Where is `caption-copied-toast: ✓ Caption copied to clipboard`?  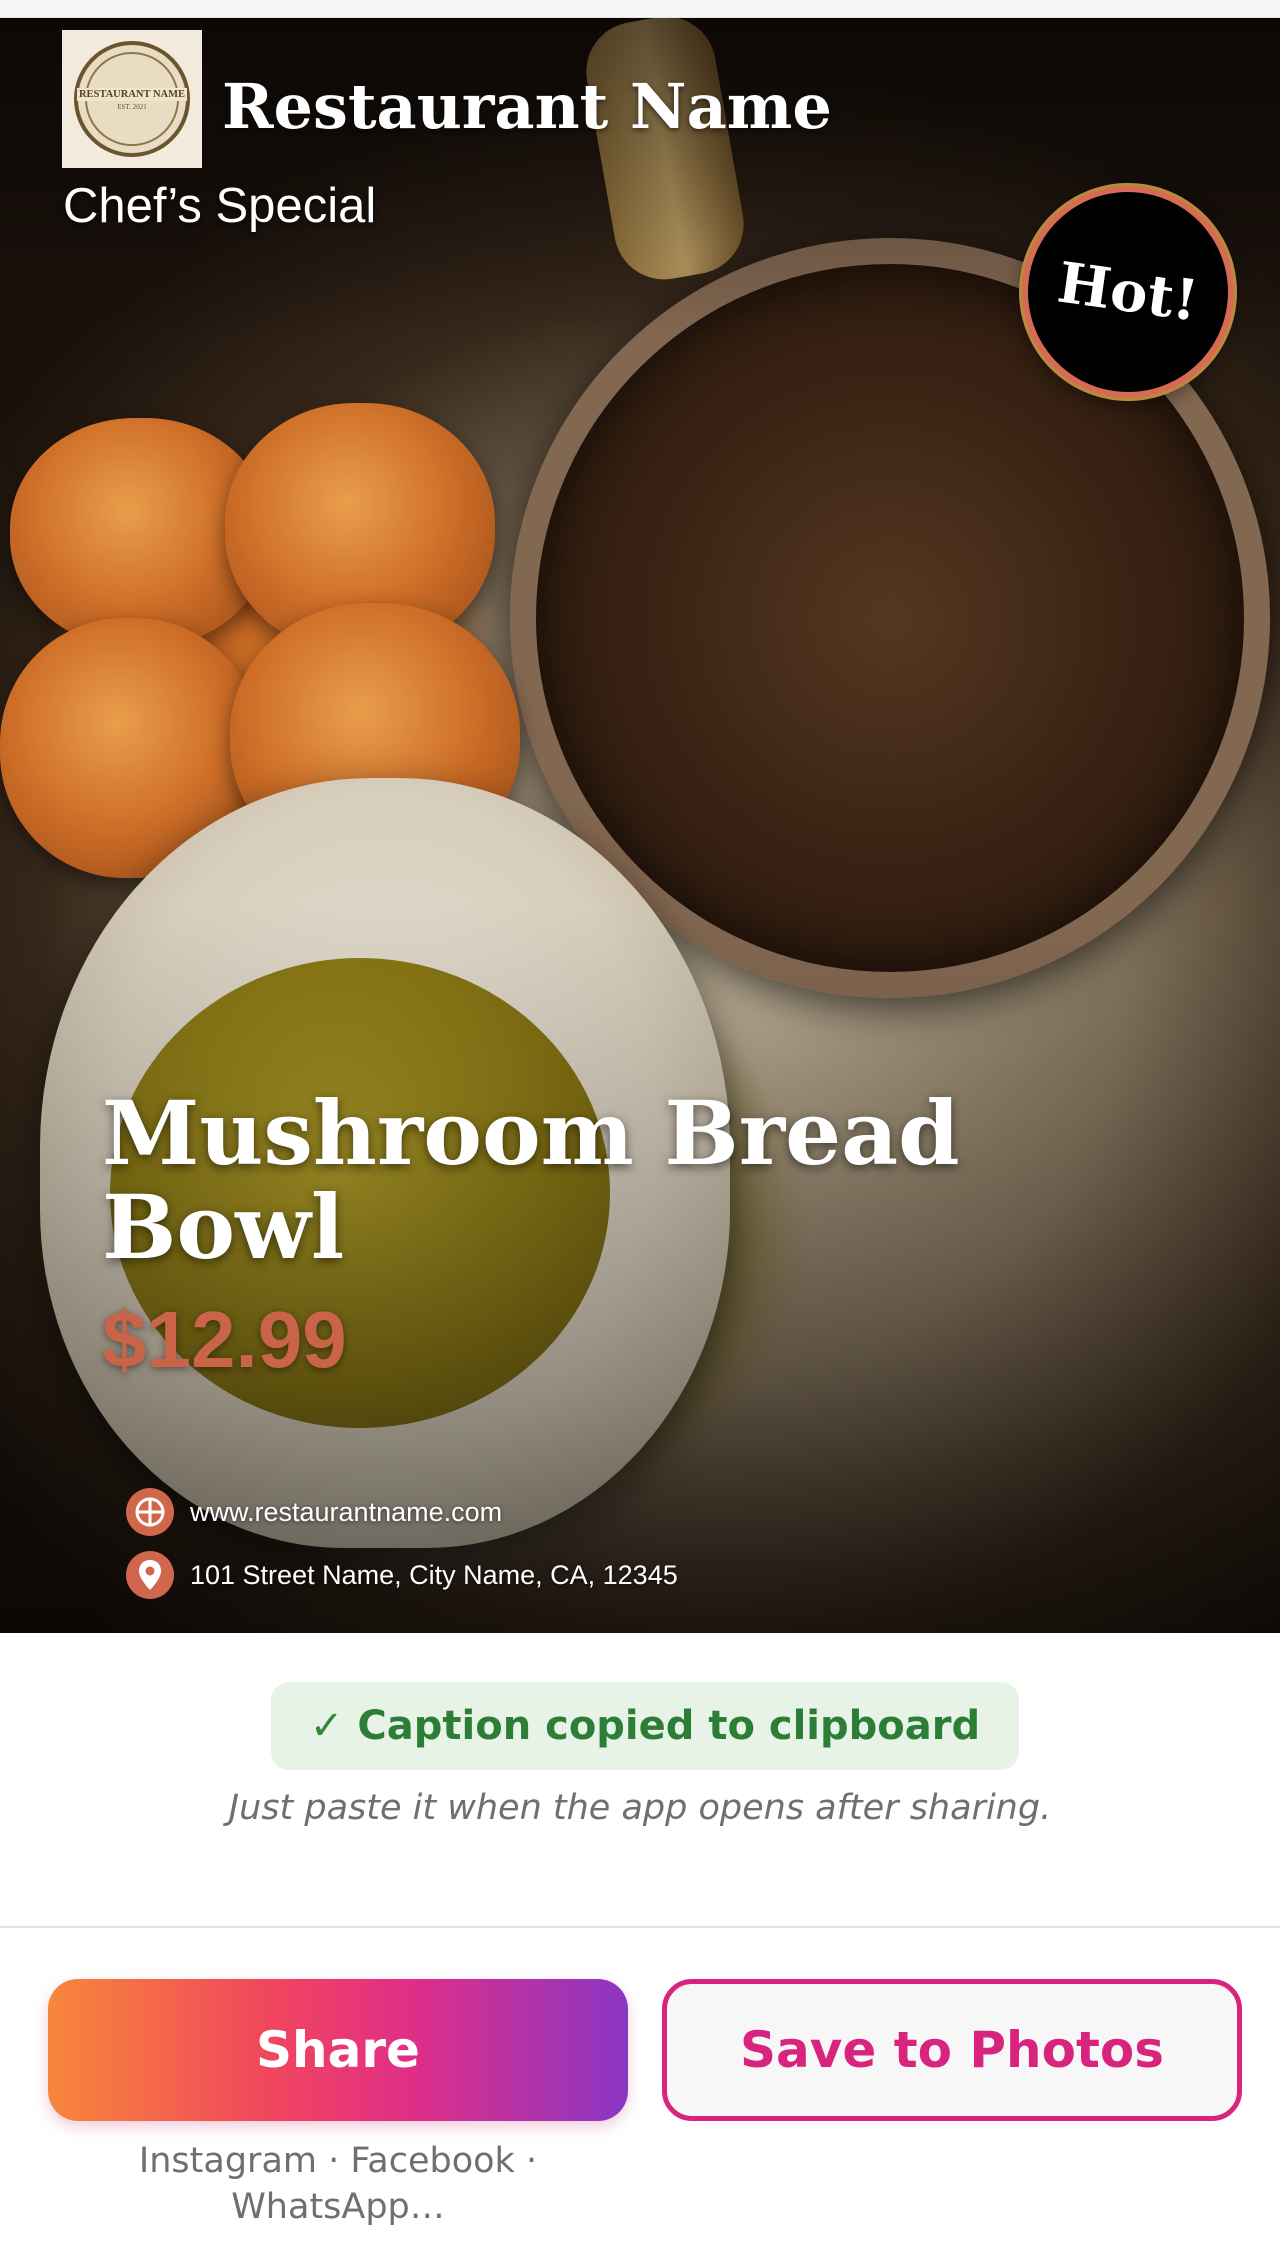 caption-copied-toast: ✓ Caption copied to clipboard is located at coordinates (645, 1726).